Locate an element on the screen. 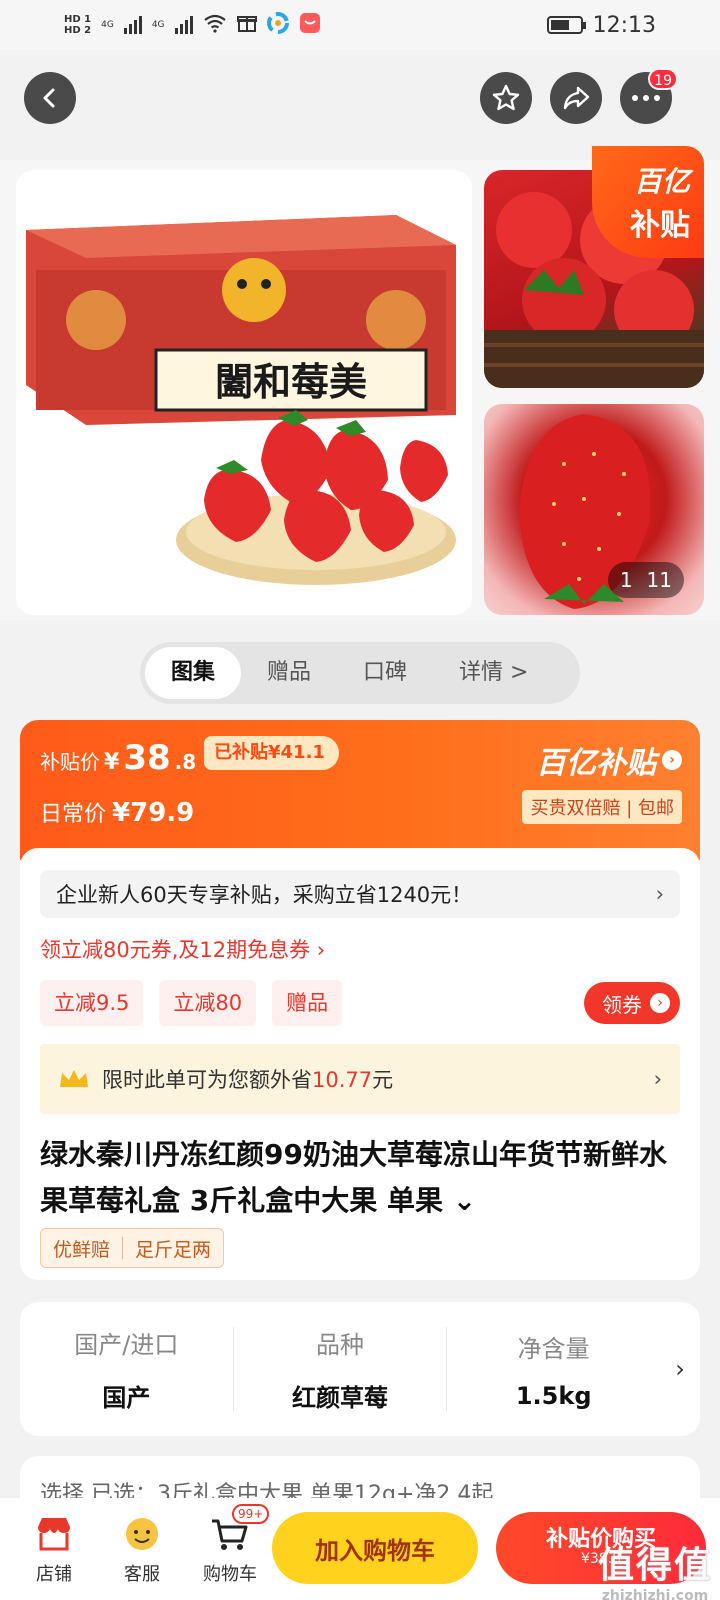 The image size is (720, 1600). add-to-cart-button: 加入购物车 is located at coordinates (375, 1548).